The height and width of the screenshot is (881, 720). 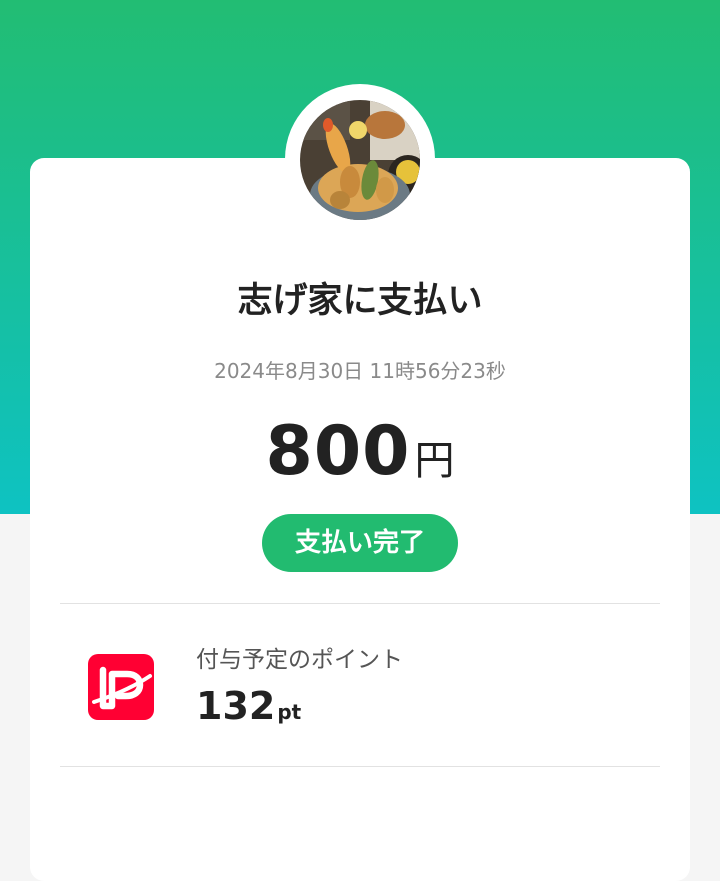 I want to click on points-amount: 132 pt, so click(x=248, y=706).